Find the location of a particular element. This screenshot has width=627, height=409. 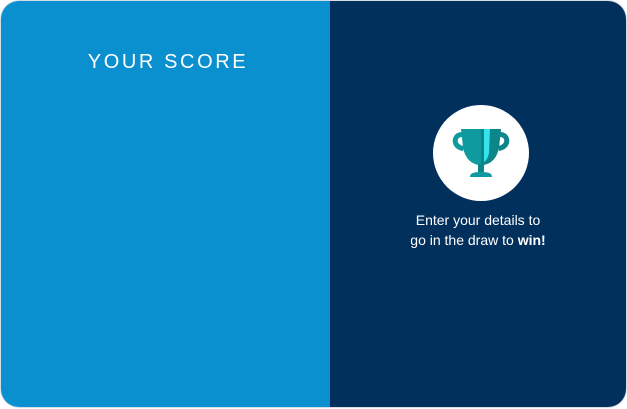

prize-message-line-2: go in the draw to win! is located at coordinates (478, 240).